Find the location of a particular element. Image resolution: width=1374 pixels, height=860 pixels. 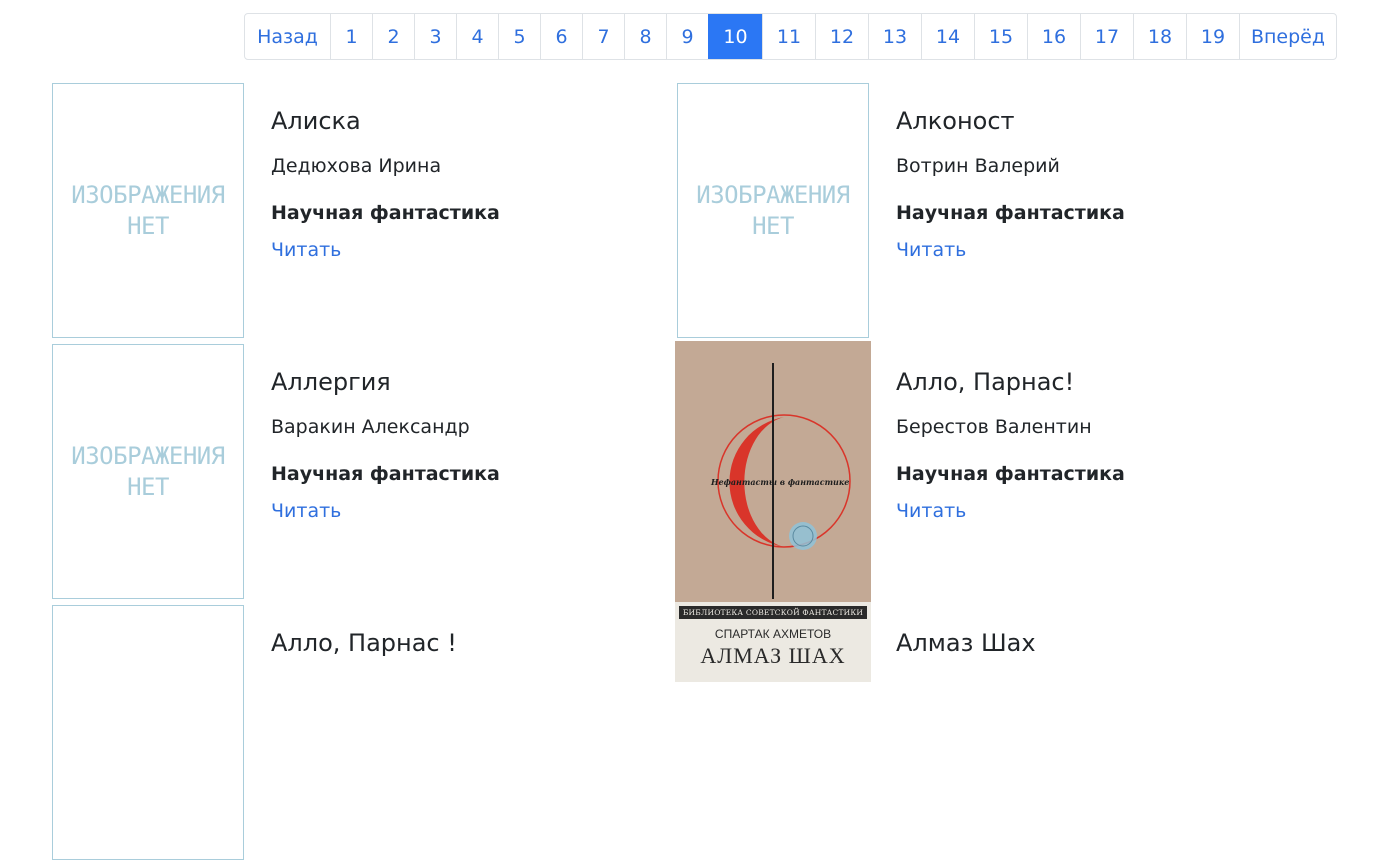

book-title: Алло, Парнас! is located at coordinates (985, 382).